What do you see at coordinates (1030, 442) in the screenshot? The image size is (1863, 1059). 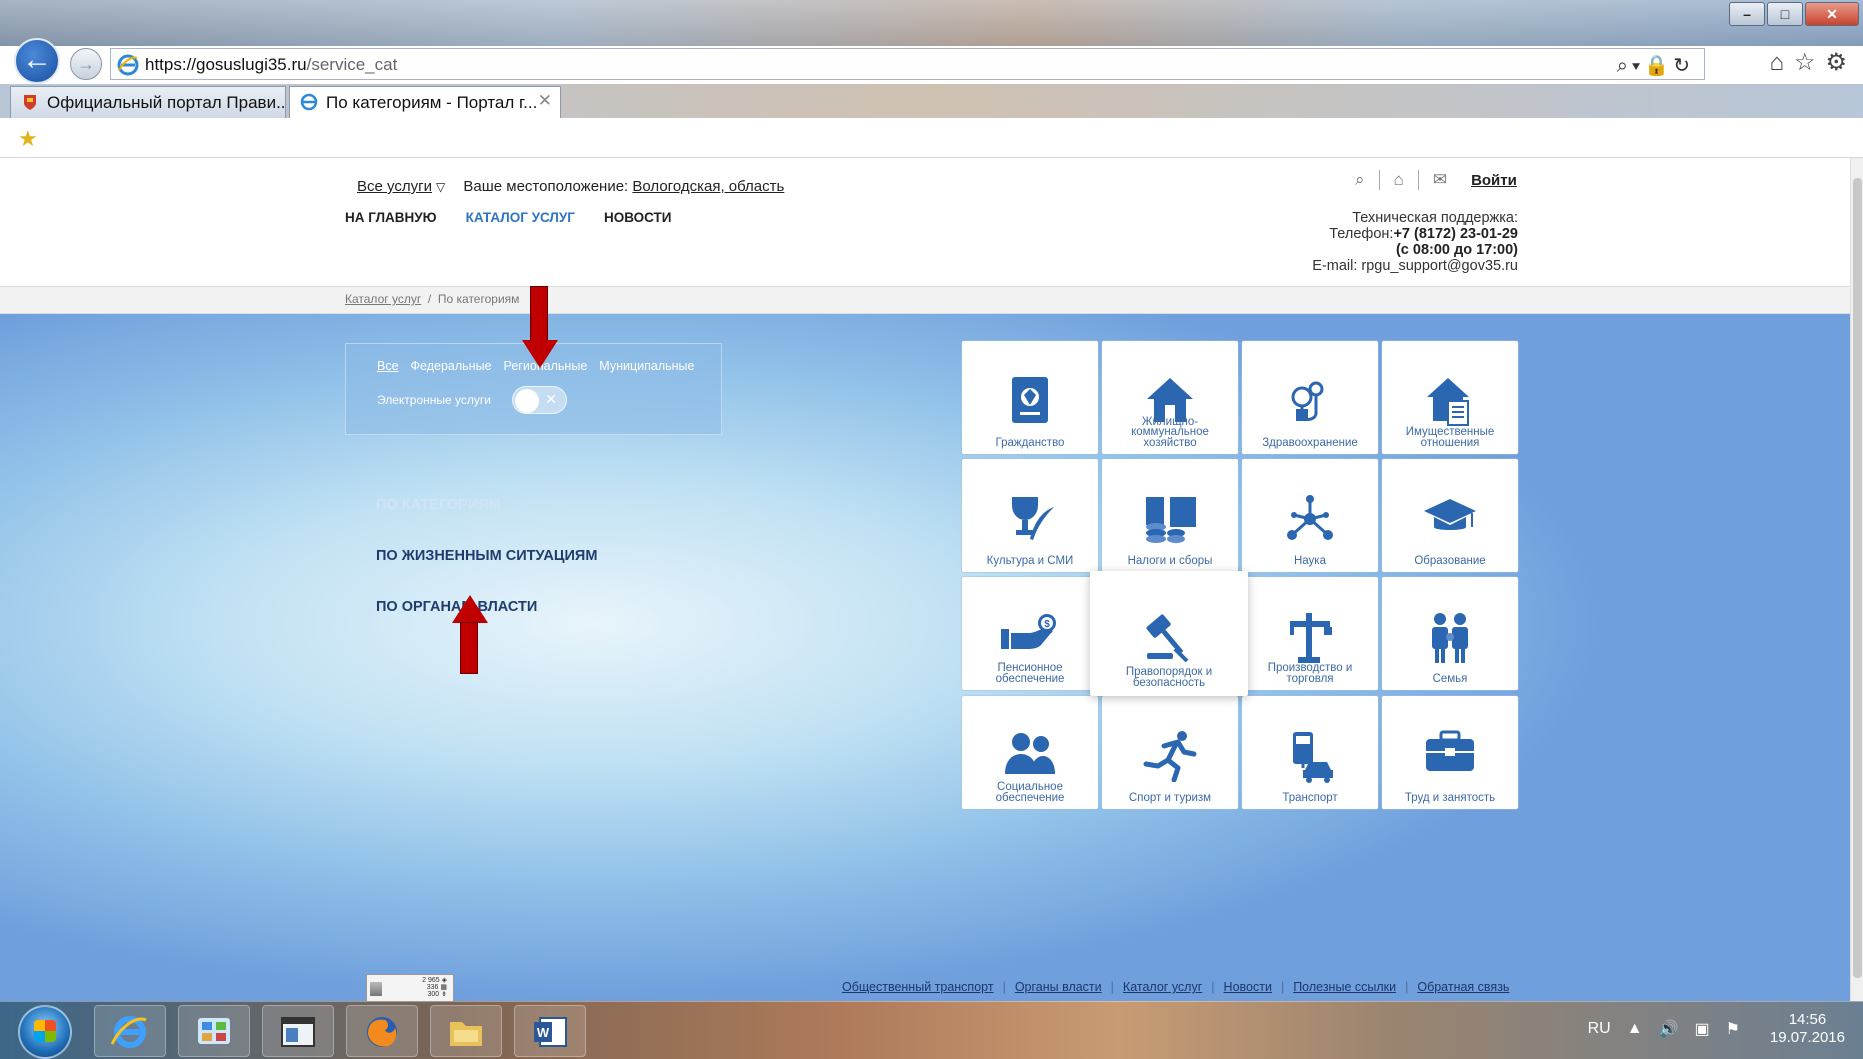 I see `tile-label: Гражданство` at bounding box center [1030, 442].